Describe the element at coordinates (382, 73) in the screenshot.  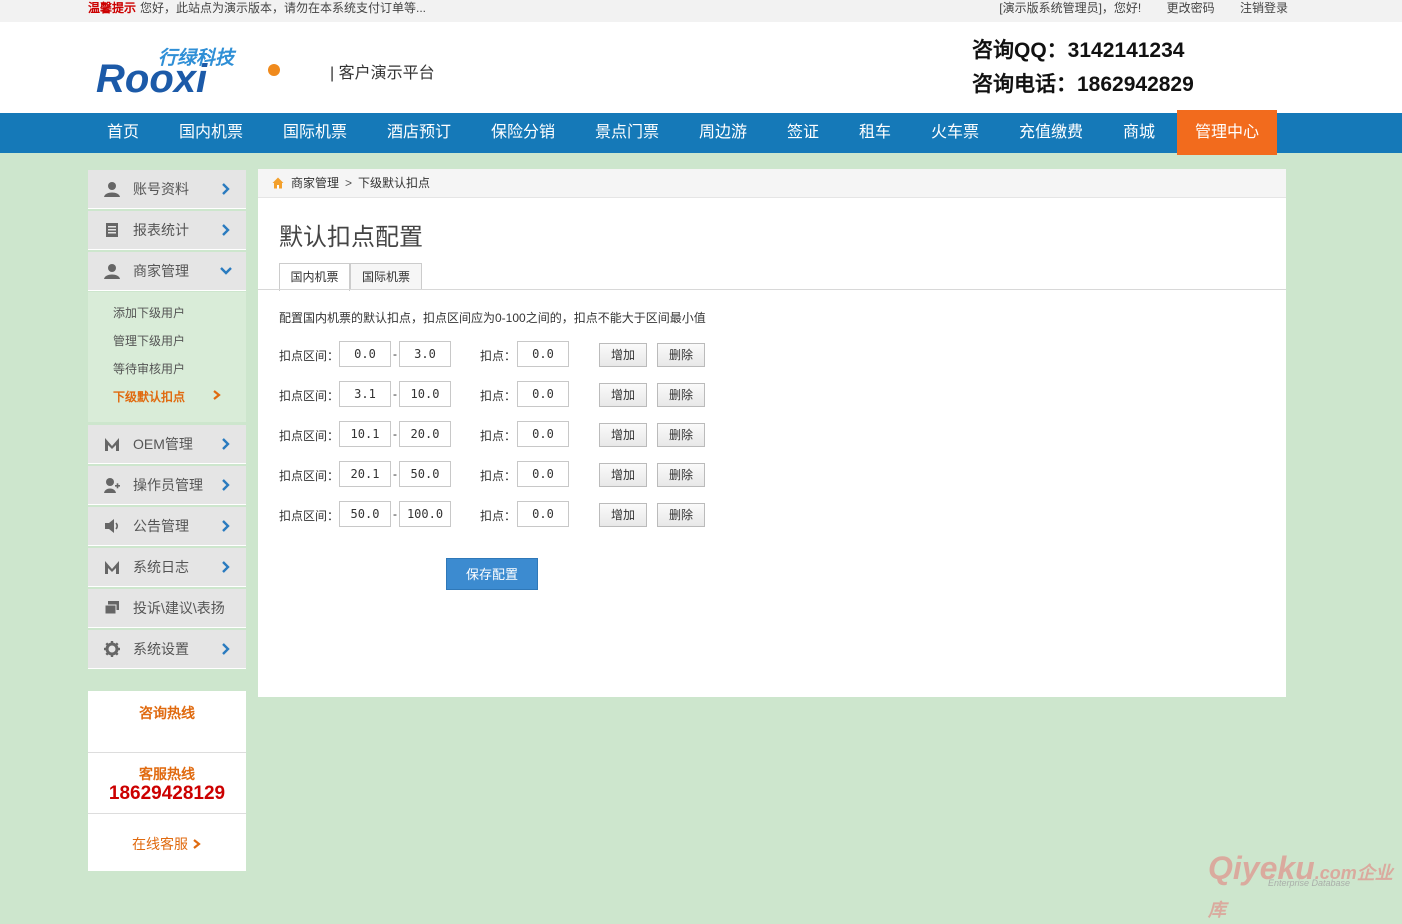
I see `platform-title: | 客户演示平台` at that location.